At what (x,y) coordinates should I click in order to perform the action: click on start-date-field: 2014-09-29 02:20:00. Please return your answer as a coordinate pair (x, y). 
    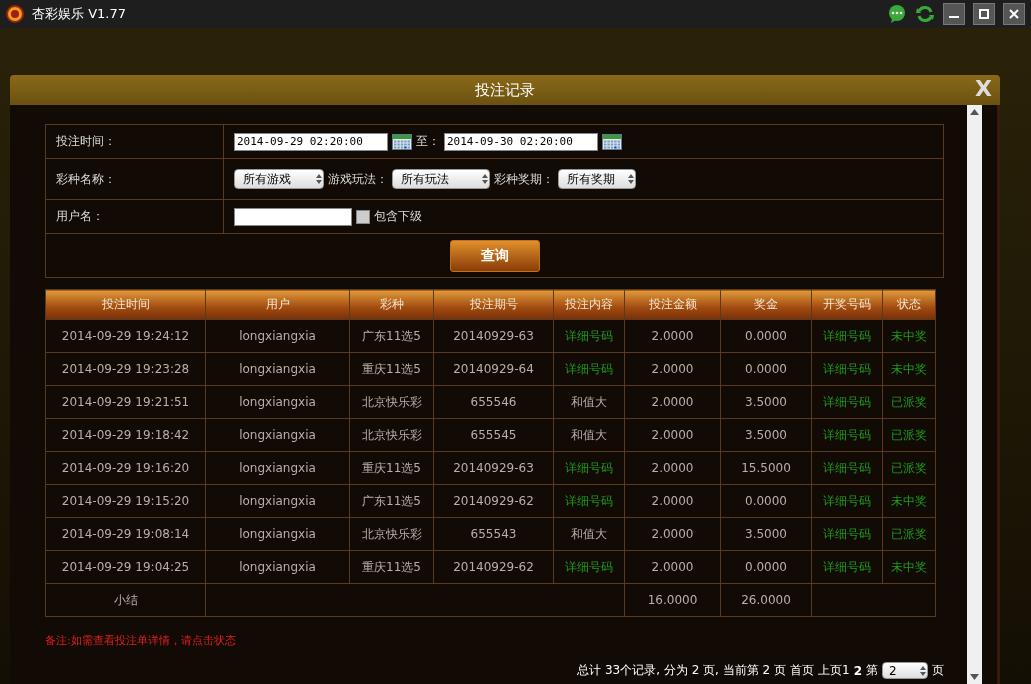
    Looking at the image, I should click on (311, 141).